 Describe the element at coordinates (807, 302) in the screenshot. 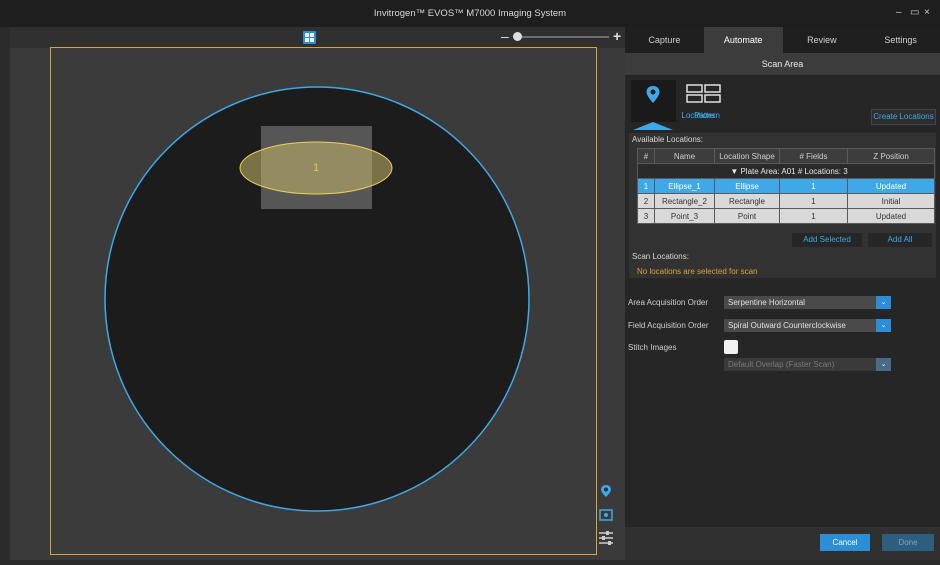

I see `area-order-select: Serpentine Horizontal ⌄` at that location.